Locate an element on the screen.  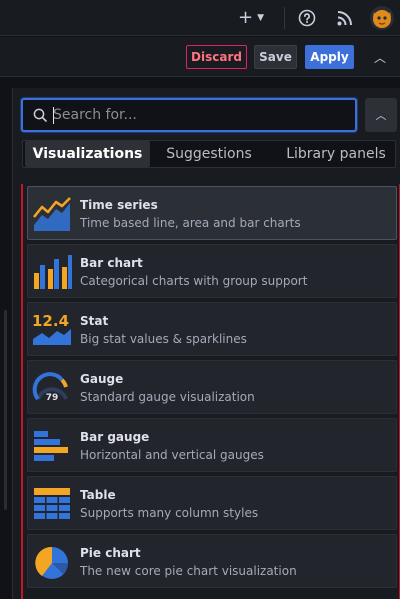
add-menu: + ▼ is located at coordinates (255, 18).